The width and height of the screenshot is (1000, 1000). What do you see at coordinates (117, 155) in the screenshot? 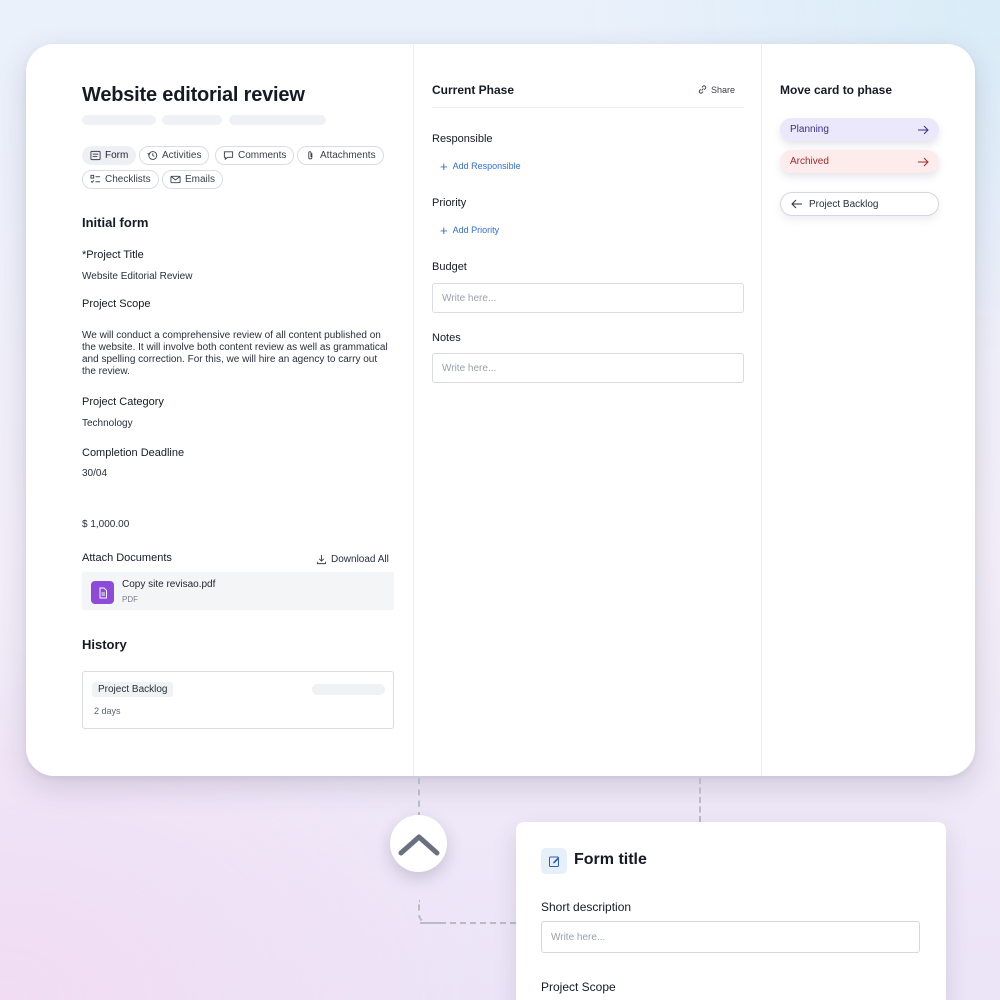
I see `tab-label: Form` at bounding box center [117, 155].